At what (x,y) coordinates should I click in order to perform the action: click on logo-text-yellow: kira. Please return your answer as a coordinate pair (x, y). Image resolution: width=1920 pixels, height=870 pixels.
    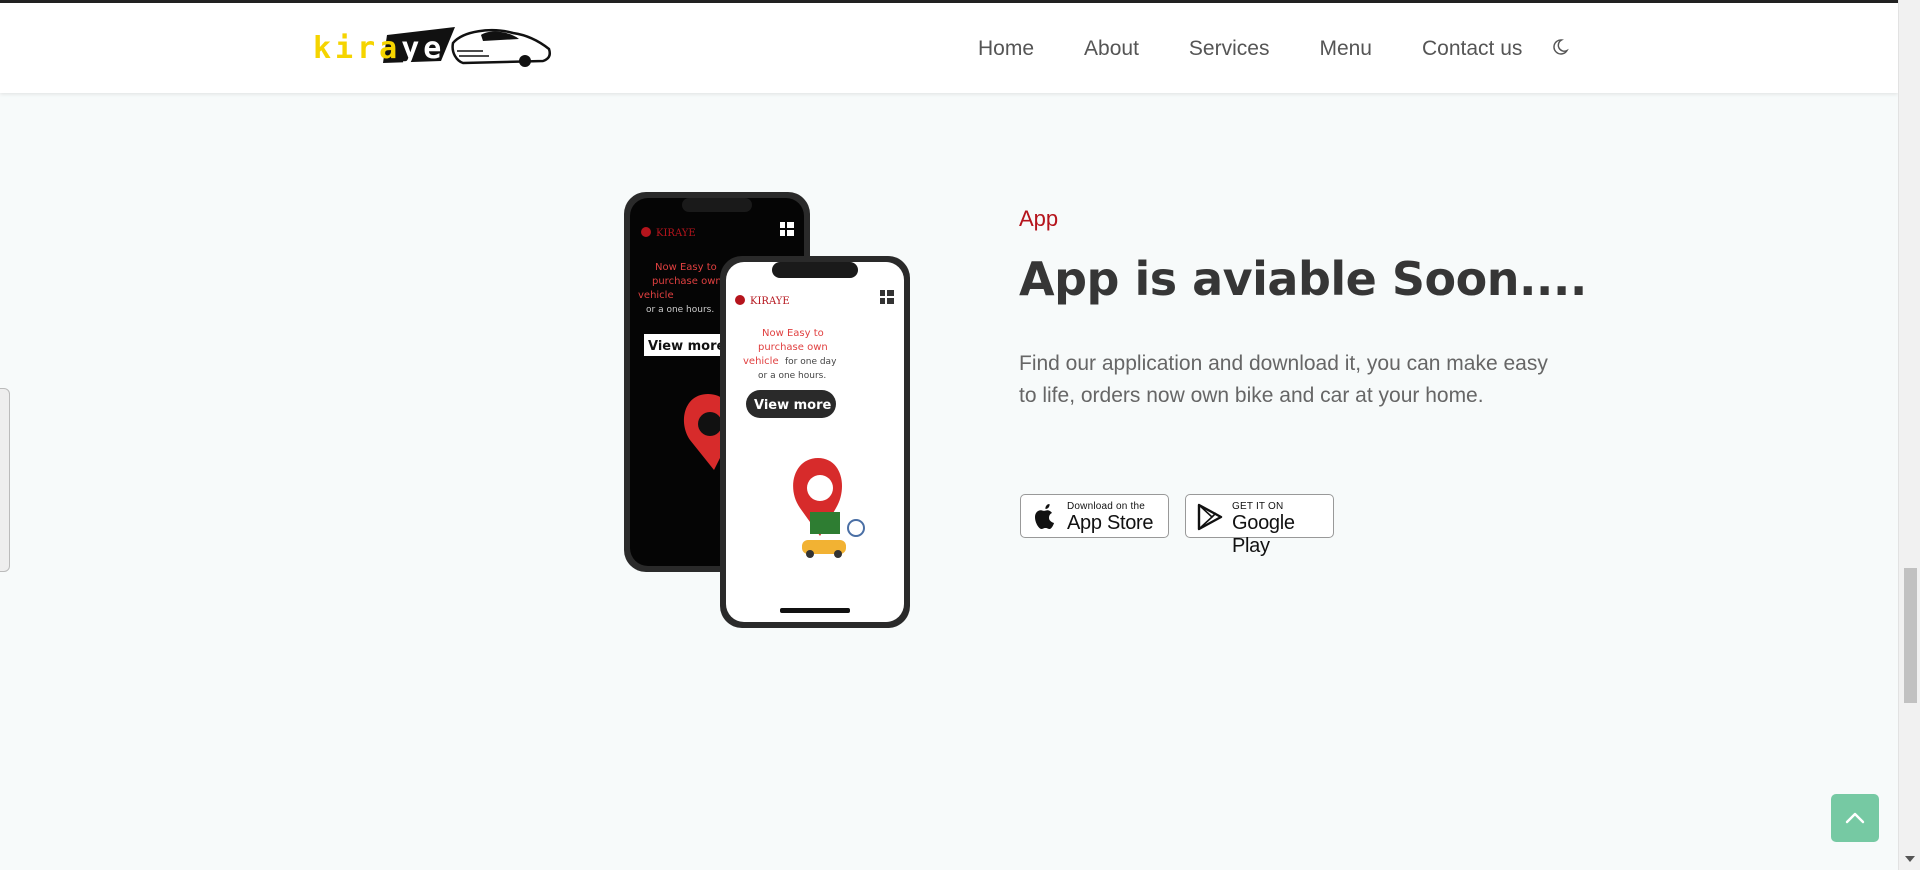
    Looking at the image, I should click on (357, 48).